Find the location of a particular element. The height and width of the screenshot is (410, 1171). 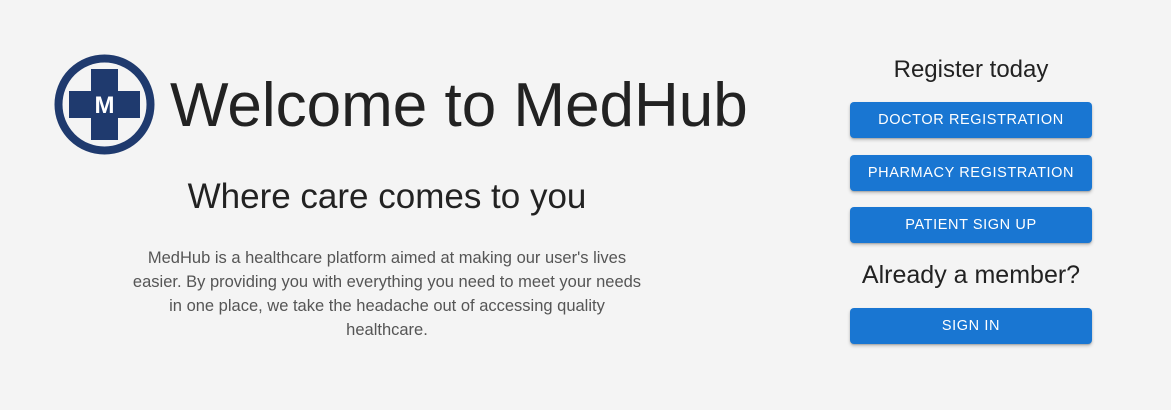

medical-cross-logo-icon: M is located at coordinates (104, 104).